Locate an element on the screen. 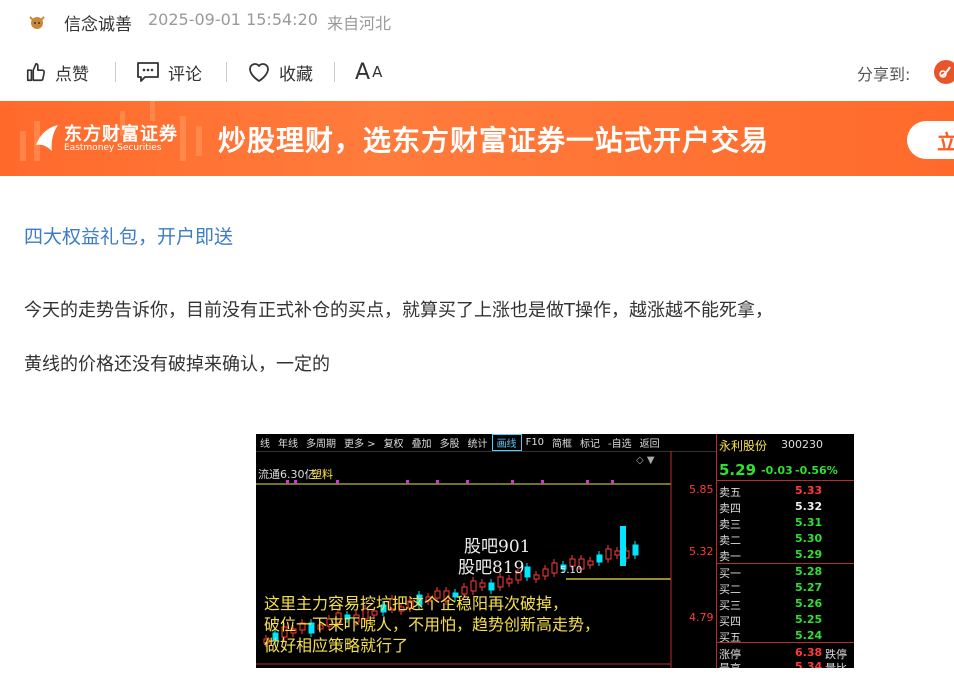 This screenshot has width=954, height=687. order-book-label: 买二 is located at coordinates (730, 589).